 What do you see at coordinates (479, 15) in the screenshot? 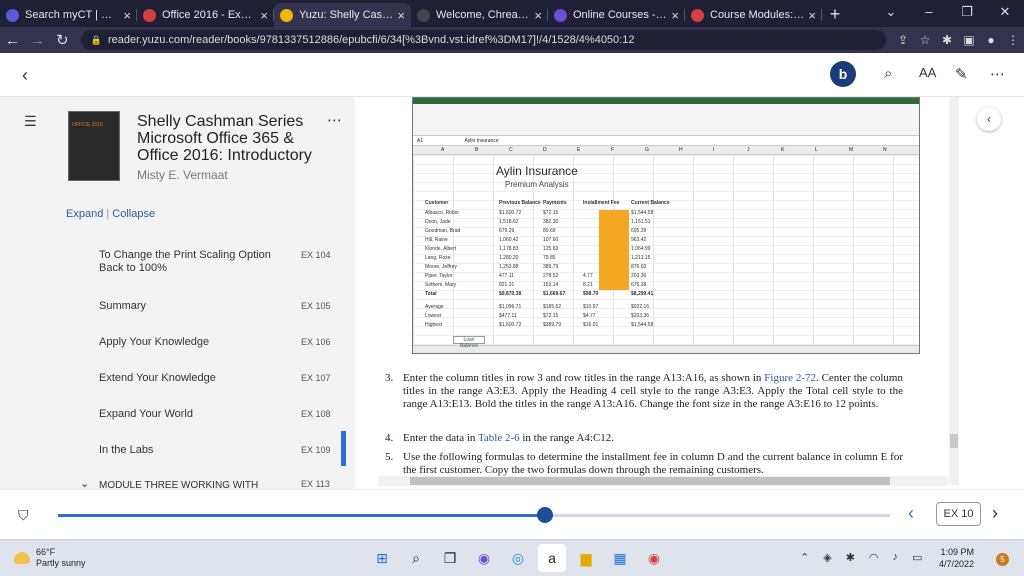
I see `browser-tab: Welcome, Chrea – Bla×` at bounding box center [479, 15].